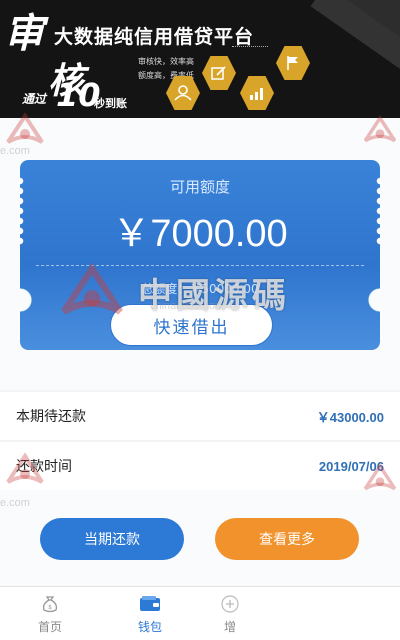 The width and height of the screenshot is (400, 640). I want to click on user-icon, so click(183, 93).